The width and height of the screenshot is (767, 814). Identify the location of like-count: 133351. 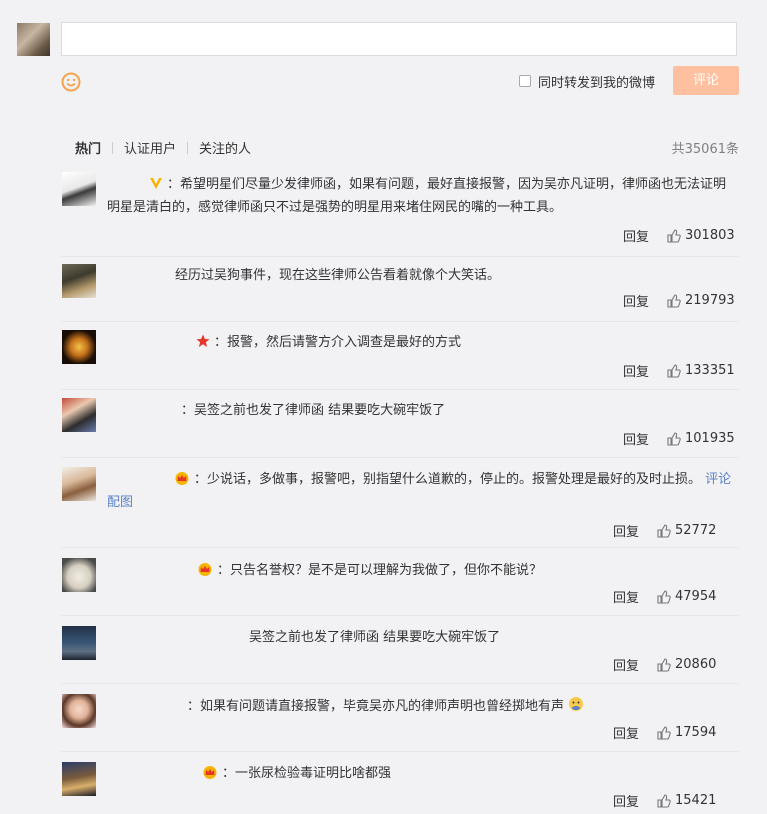
(710, 370).